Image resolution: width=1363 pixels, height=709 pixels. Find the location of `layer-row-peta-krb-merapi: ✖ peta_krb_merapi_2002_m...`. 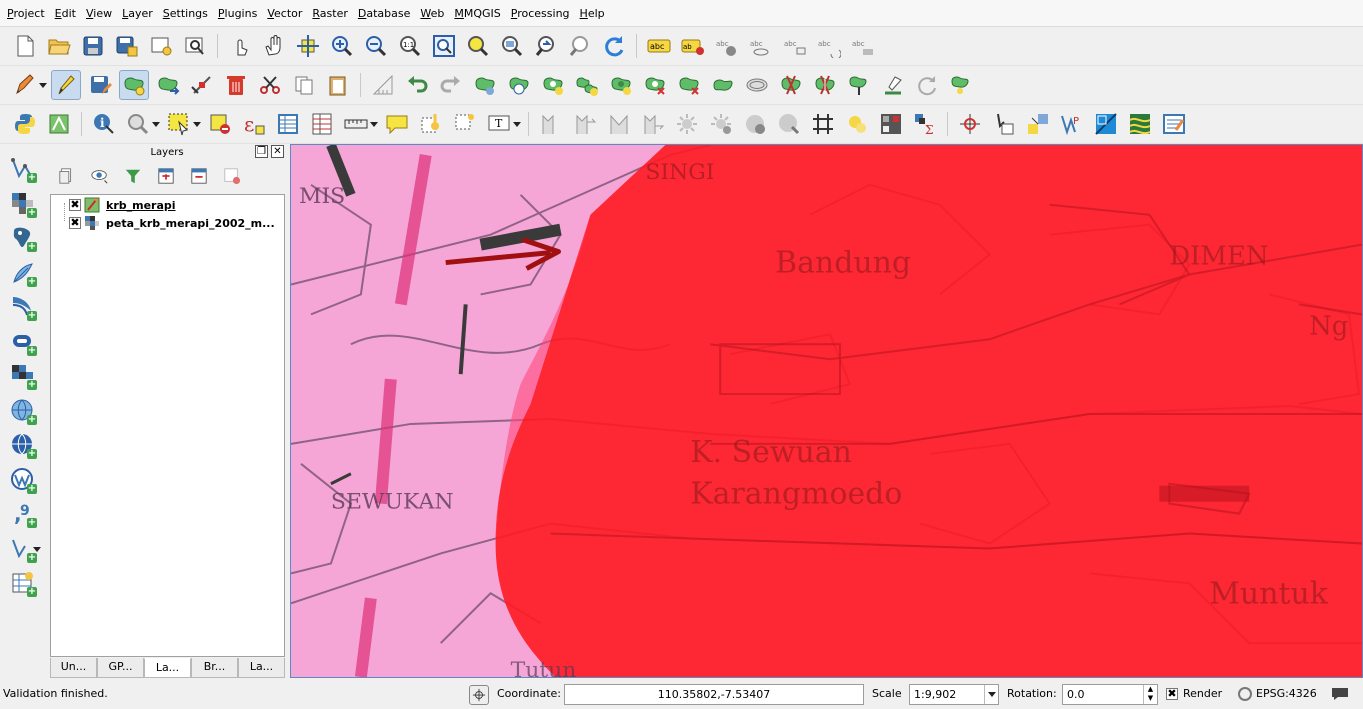

layer-row-peta-krb-merapi: ✖ peta_krb_merapi_2002_m... is located at coordinates (167, 223).